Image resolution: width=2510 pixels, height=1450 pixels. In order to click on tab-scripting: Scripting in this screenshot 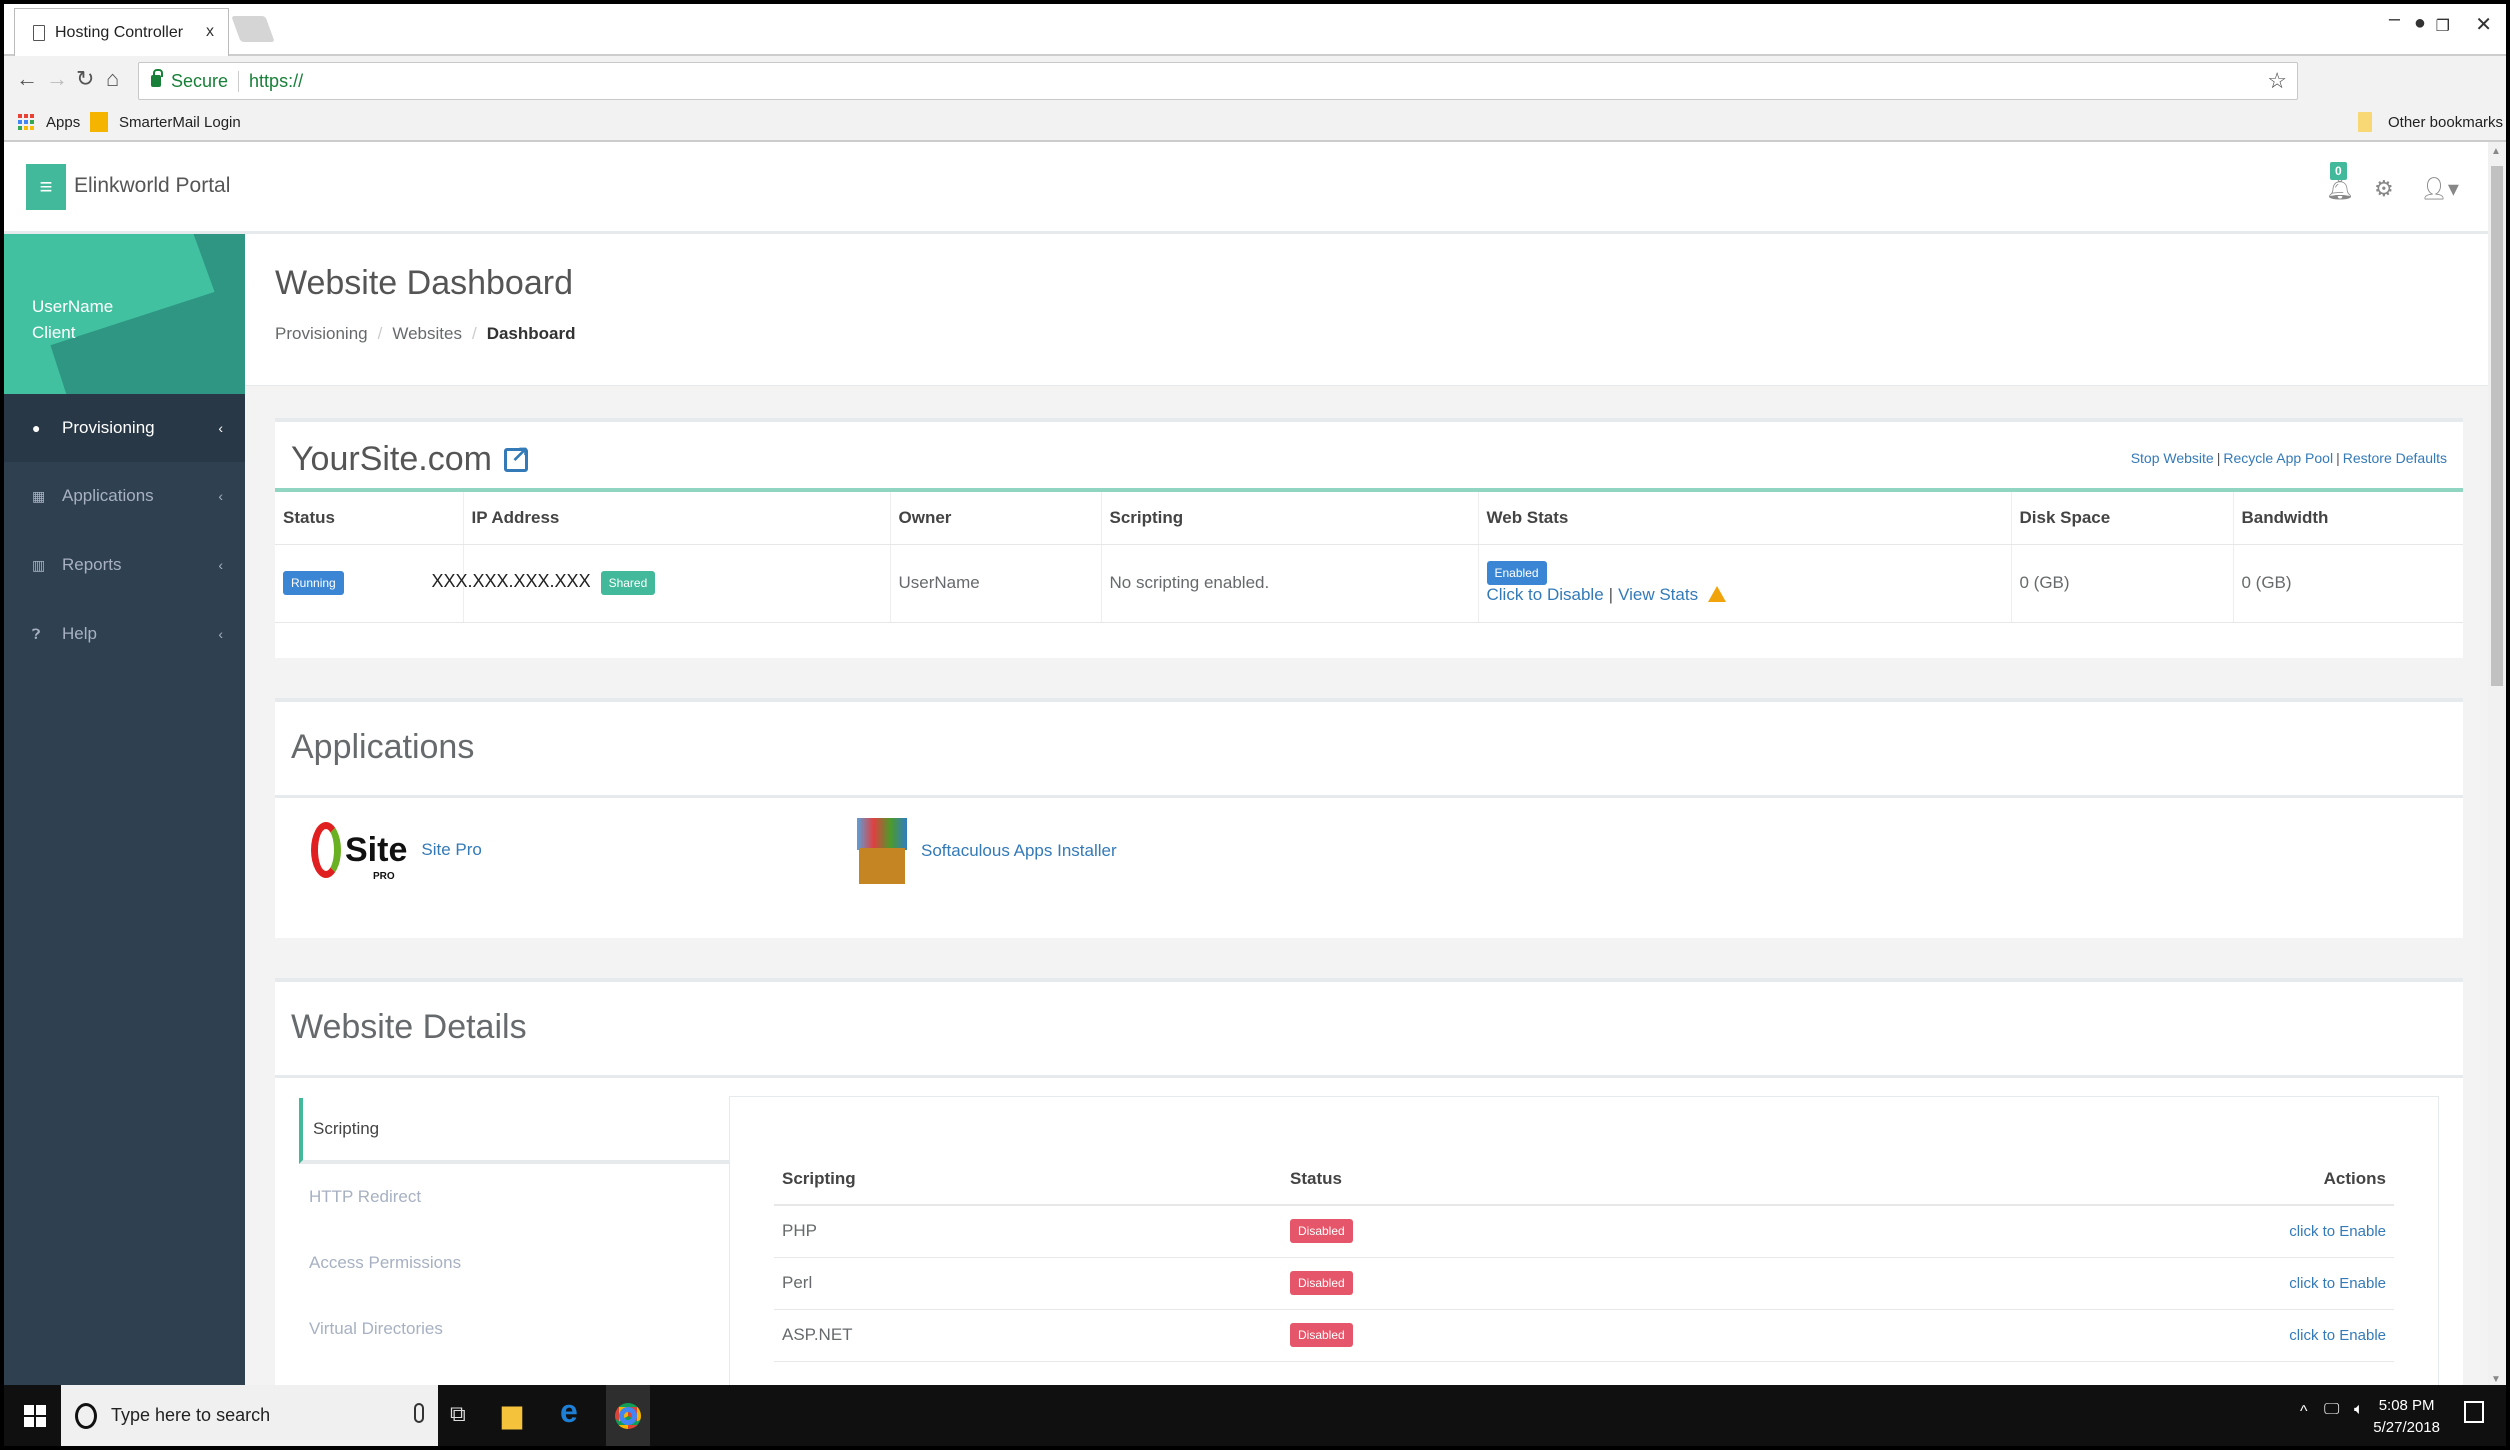, I will do `click(514, 1131)`.